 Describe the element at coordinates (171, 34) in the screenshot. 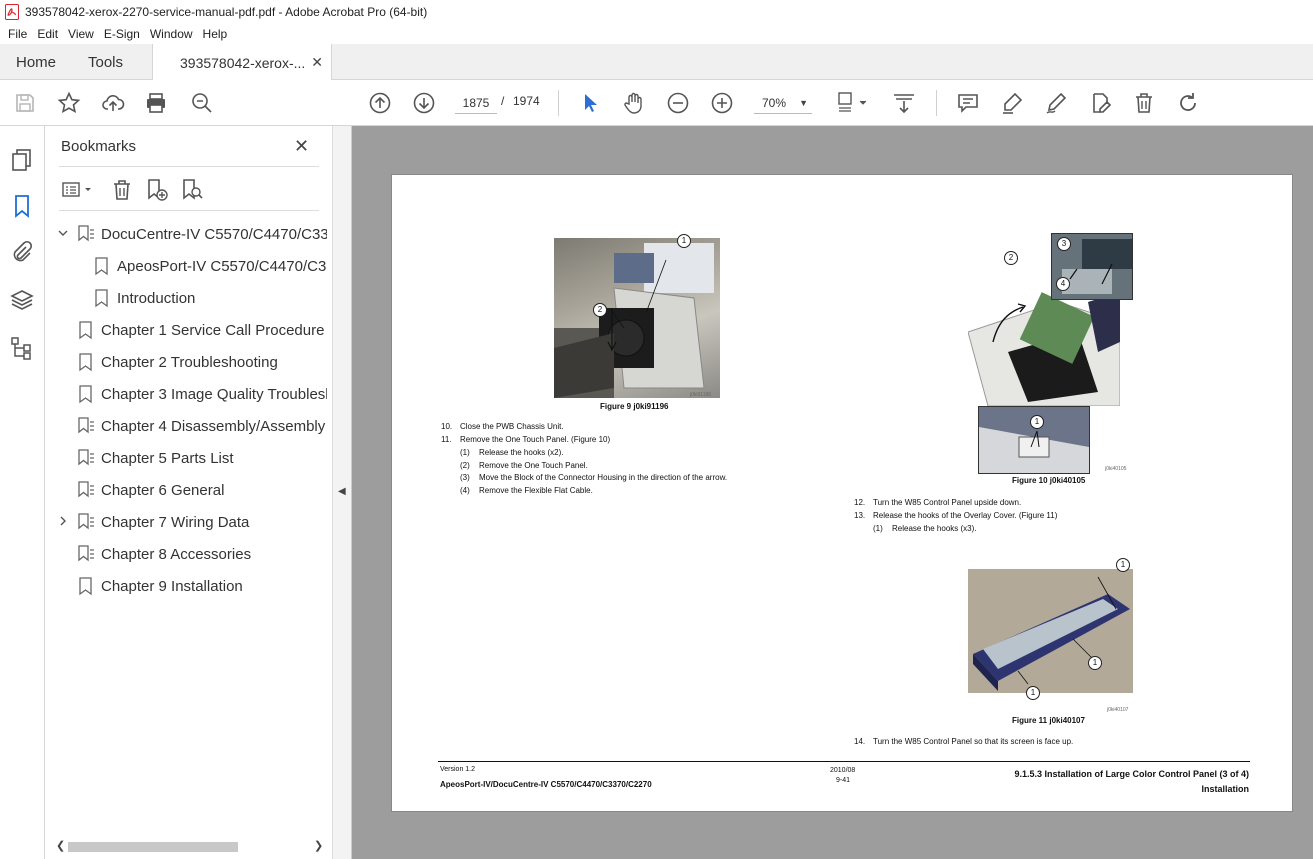

I see `menu-window: Window` at that location.